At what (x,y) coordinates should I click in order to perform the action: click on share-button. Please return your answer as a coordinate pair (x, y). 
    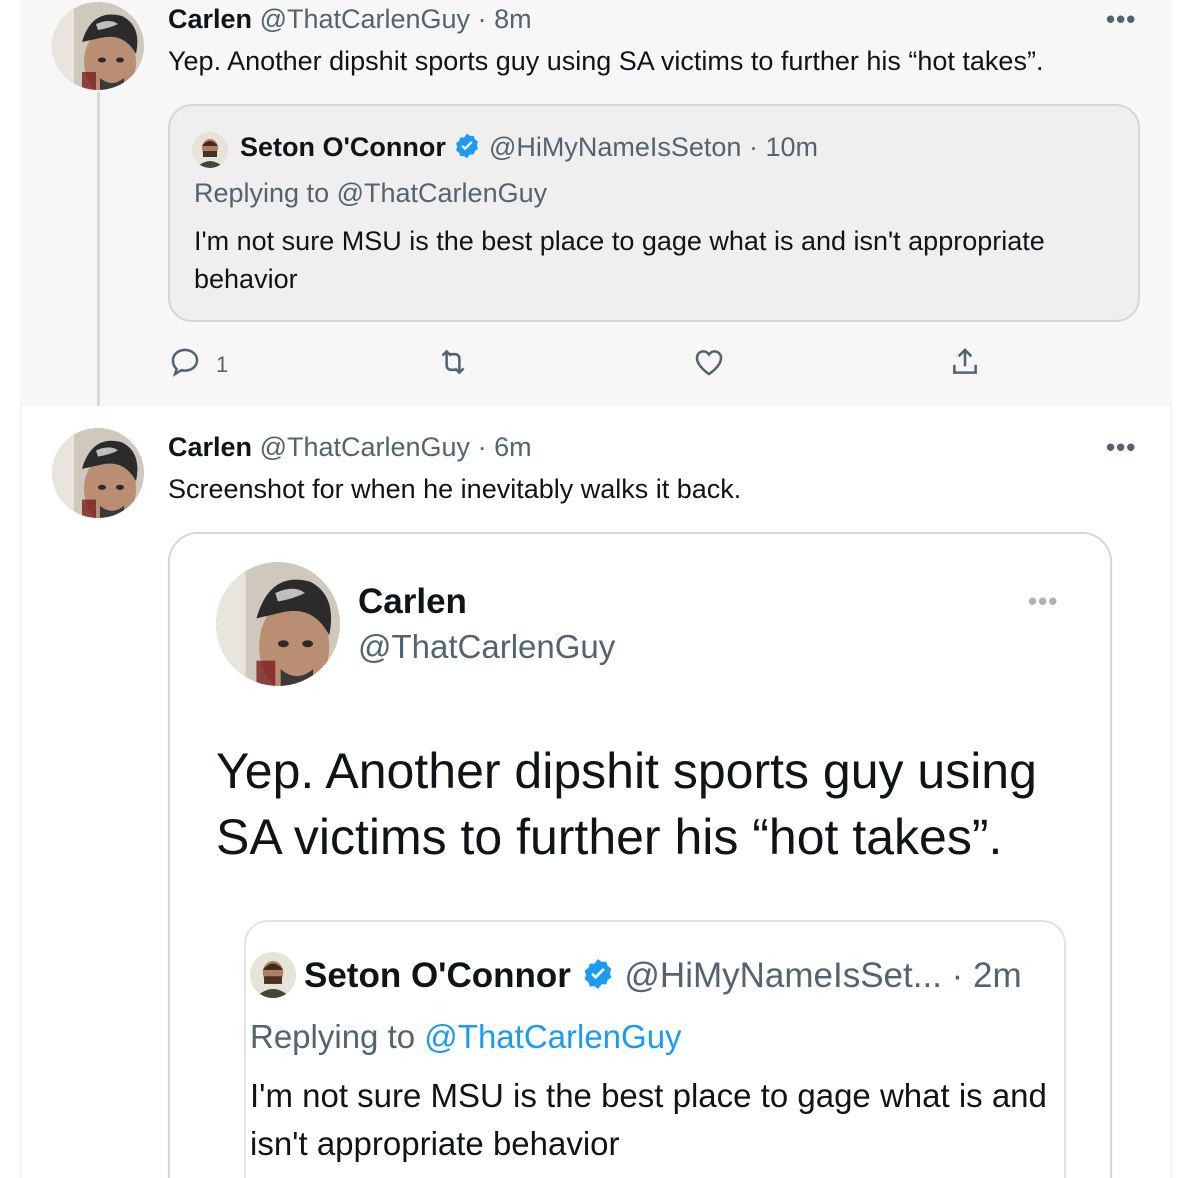
    Looking at the image, I should click on (965, 365).